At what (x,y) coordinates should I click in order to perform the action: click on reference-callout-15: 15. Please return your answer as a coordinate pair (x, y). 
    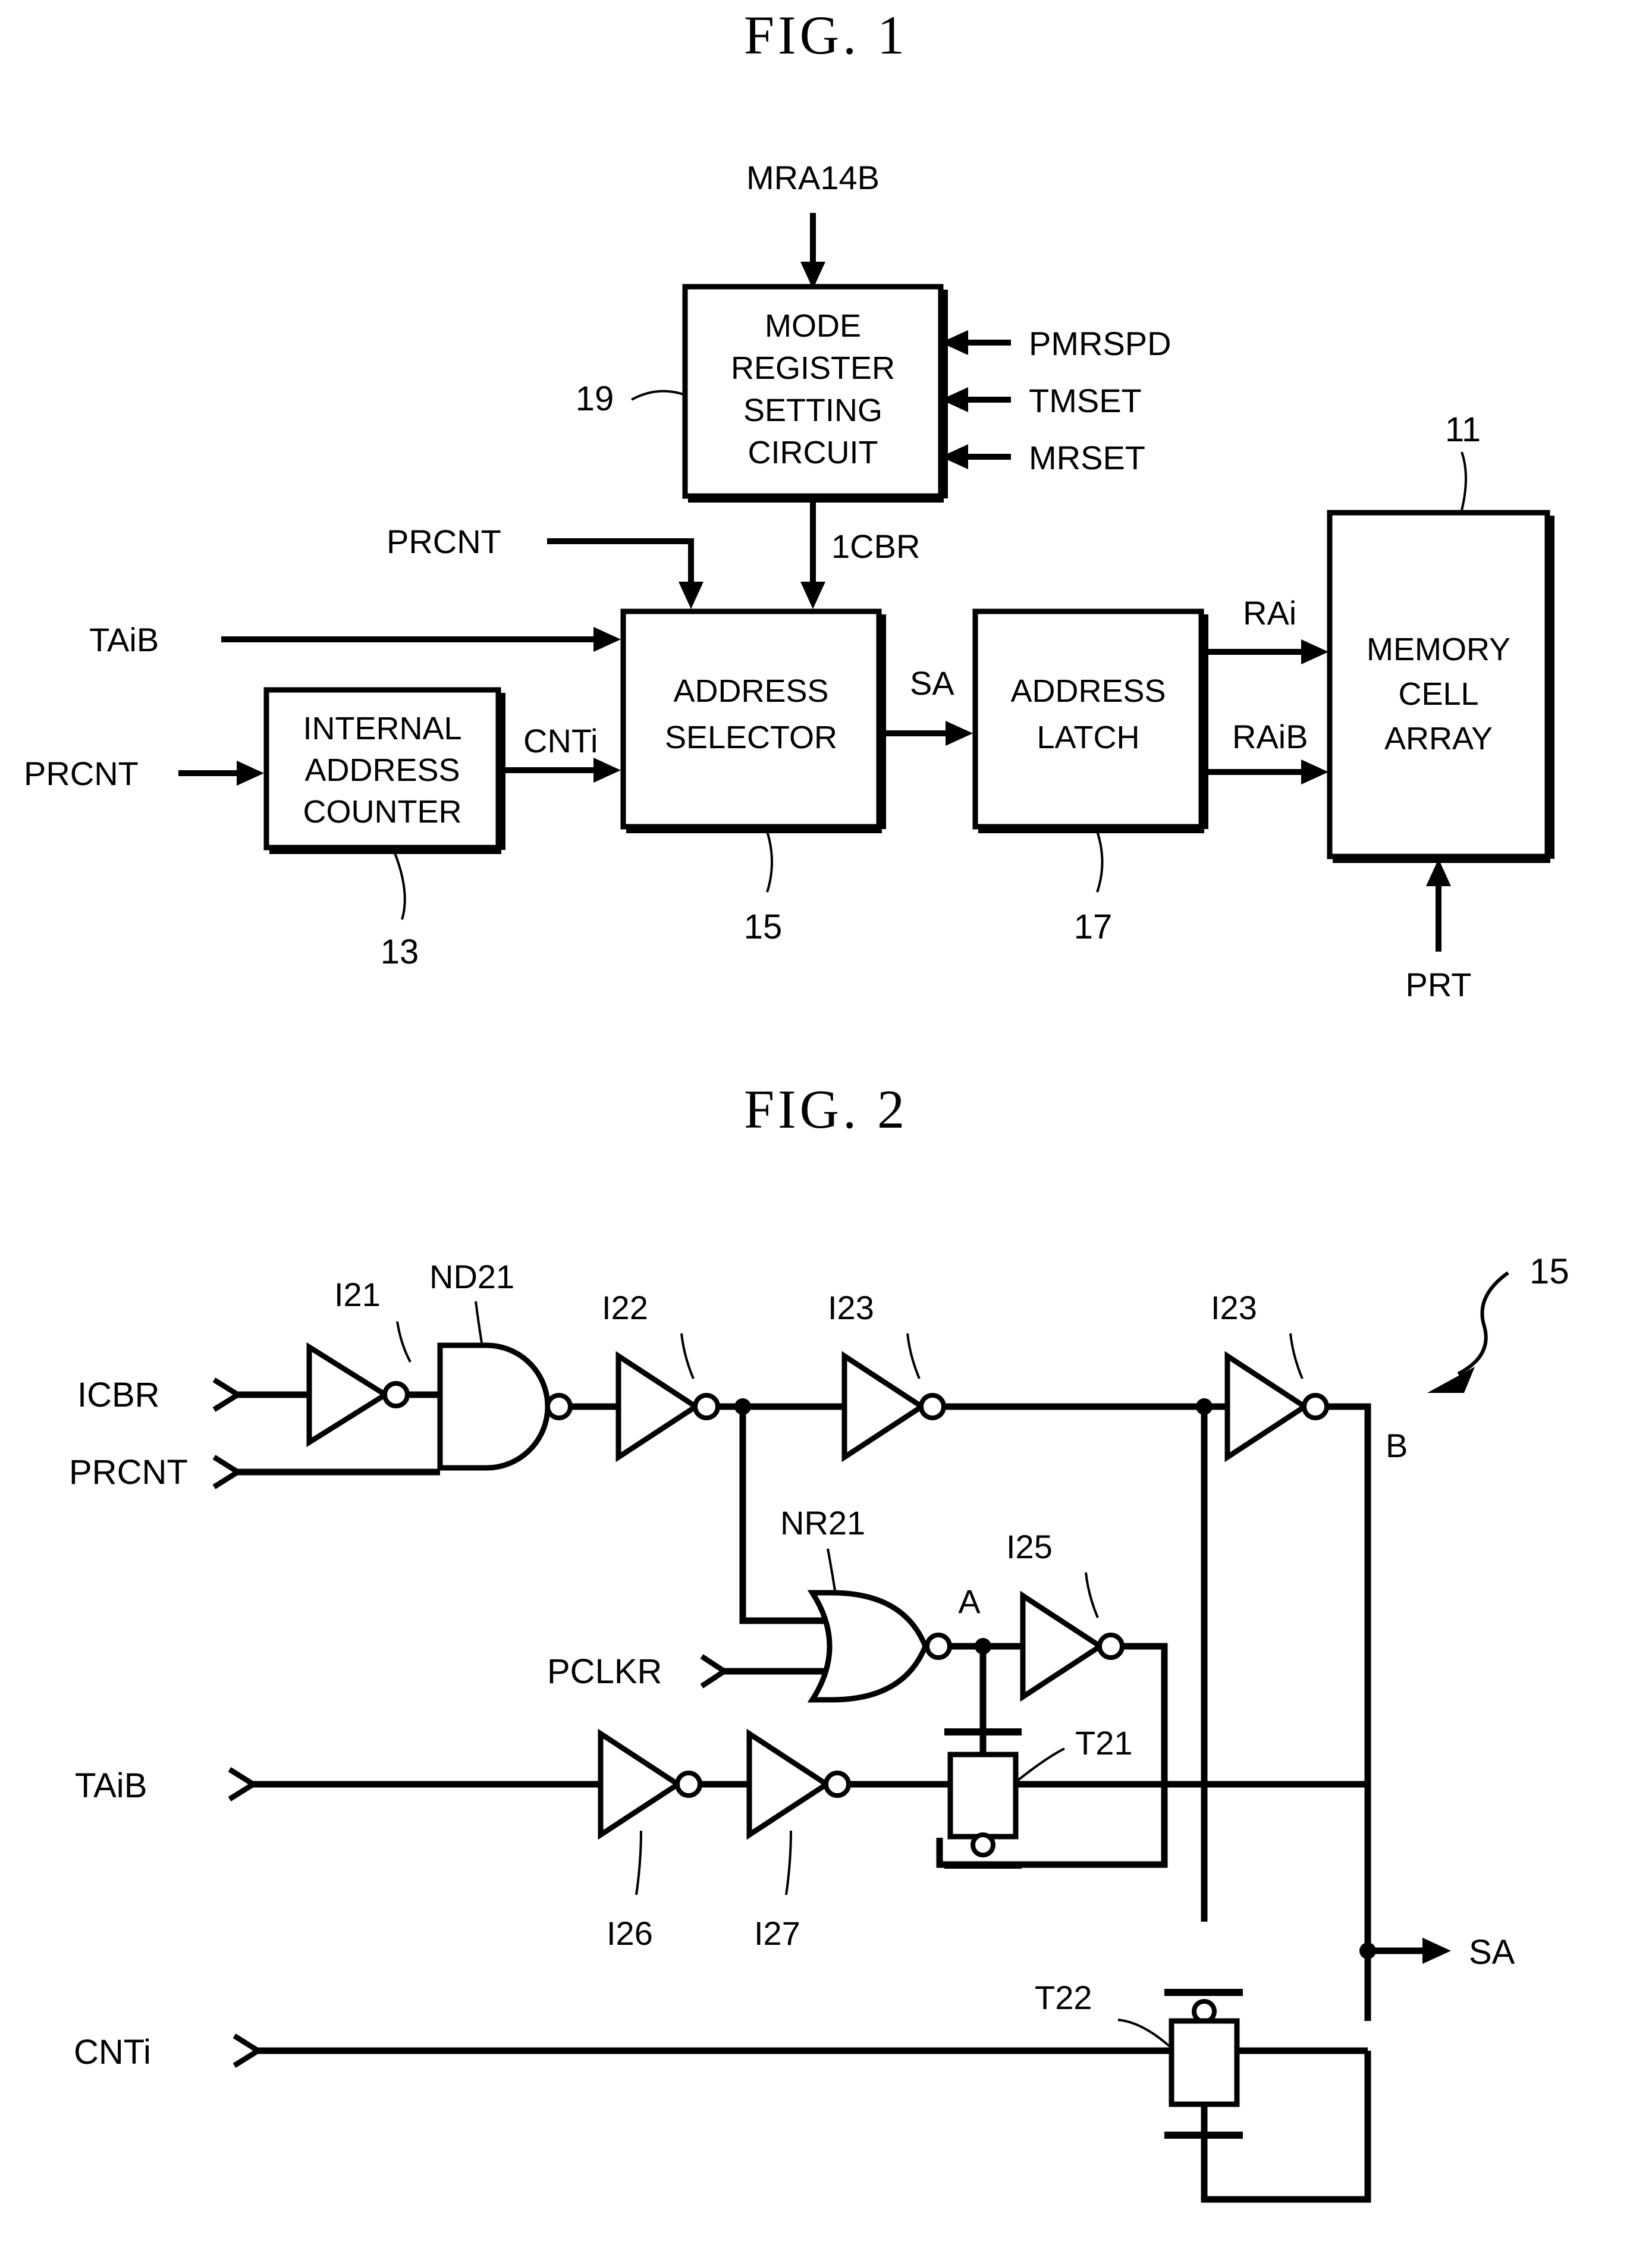
    Looking at the image, I should click on (763, 888).